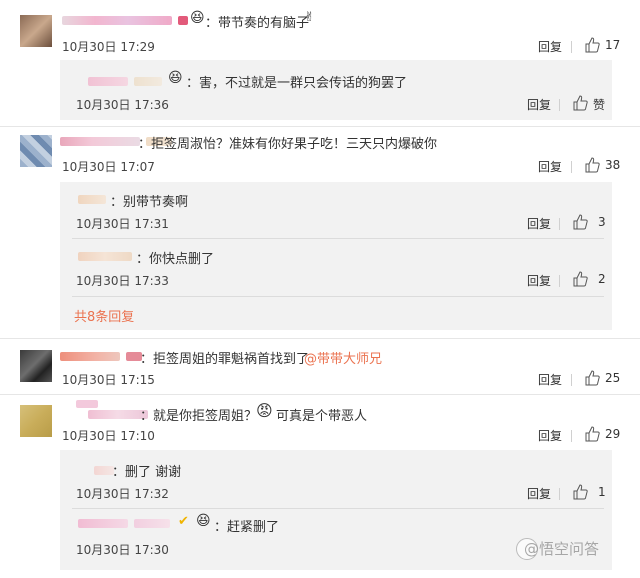 The width and height of the screenshot is (640, 578). I want to click on reply-time: 10月30日 17:30, so click(122, 550).